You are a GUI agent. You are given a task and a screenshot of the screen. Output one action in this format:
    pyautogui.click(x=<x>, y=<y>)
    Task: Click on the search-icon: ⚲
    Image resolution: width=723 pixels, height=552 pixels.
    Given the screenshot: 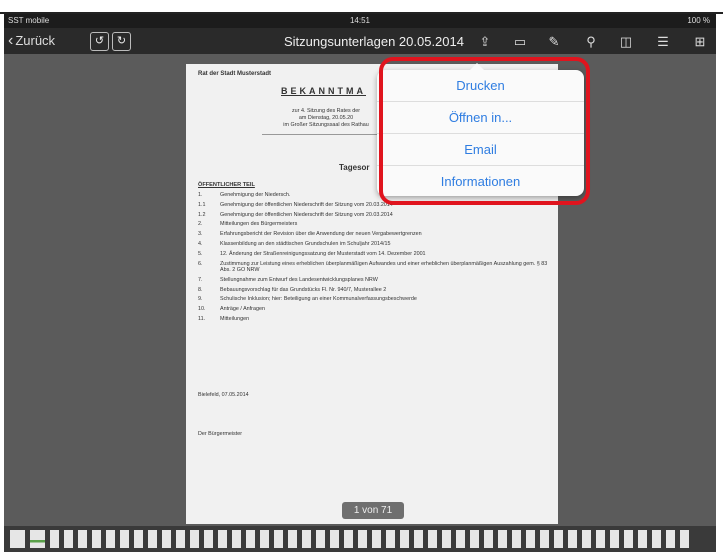 What is the action you would take?
    pyautogui.click(x=591, y=42)
    